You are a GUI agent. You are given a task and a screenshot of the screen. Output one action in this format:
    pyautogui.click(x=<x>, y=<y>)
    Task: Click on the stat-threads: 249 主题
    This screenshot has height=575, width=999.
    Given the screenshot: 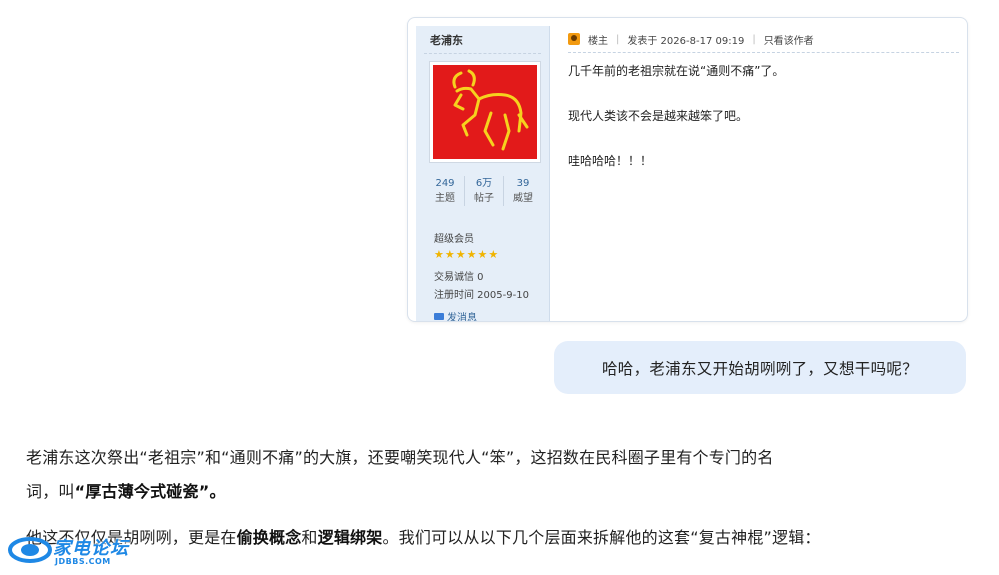 What is the action you would take?
    pyautogui.click(x=445, y=191)
    